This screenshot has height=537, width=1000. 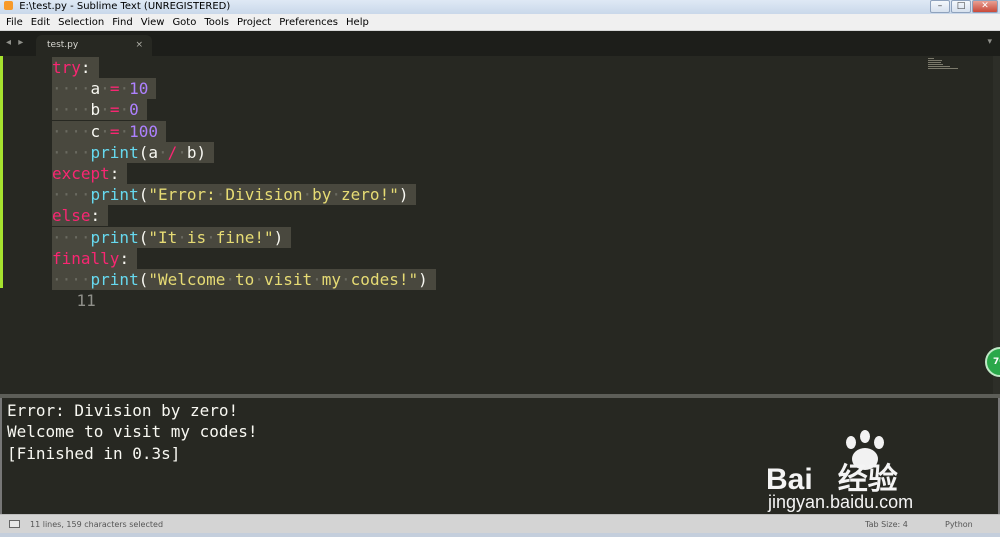 I want to click on code-line: 8 else:, so click(x=54, y=225).